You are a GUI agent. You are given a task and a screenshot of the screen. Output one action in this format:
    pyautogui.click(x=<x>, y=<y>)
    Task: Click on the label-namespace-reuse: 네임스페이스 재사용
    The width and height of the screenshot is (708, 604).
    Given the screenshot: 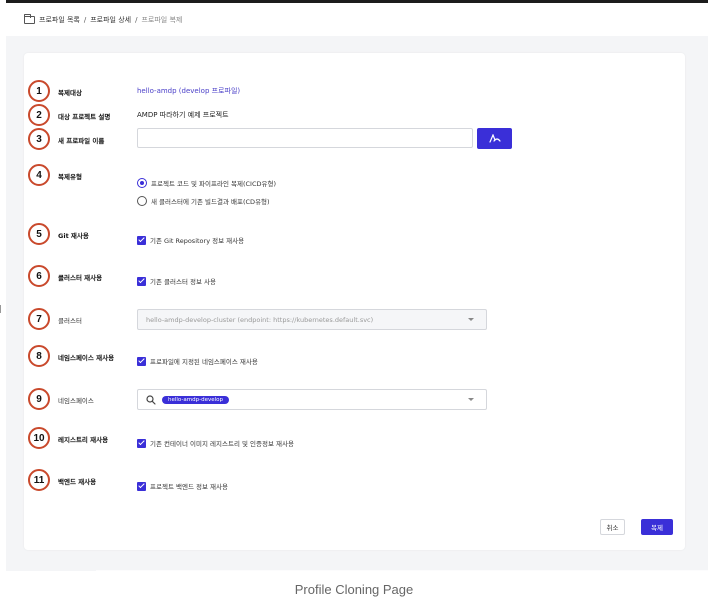 What is the action you would take?
    pyautogui.click(x=86, y=358)
    